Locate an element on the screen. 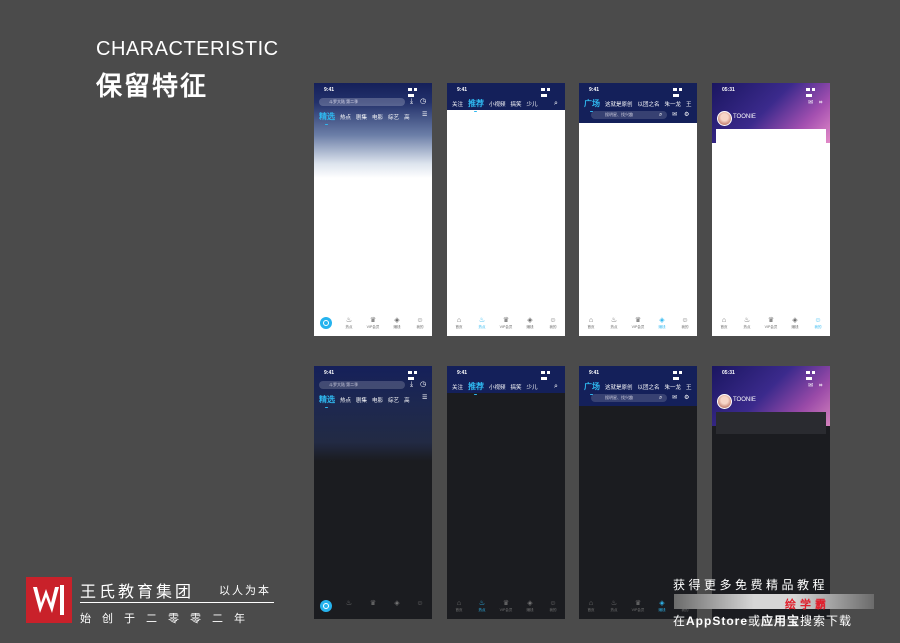 Image resolution: width=900 pixels, height=643 pixels. tab-vip-nav: ♛ is located at coordinates (373, 604).